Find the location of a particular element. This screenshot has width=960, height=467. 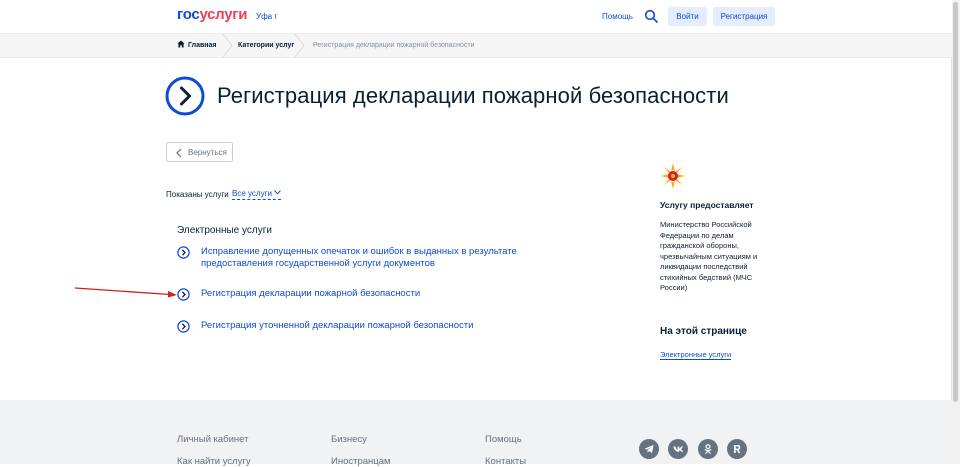

footer-link-business: Бизнесу is located at coordinates (349, 439).